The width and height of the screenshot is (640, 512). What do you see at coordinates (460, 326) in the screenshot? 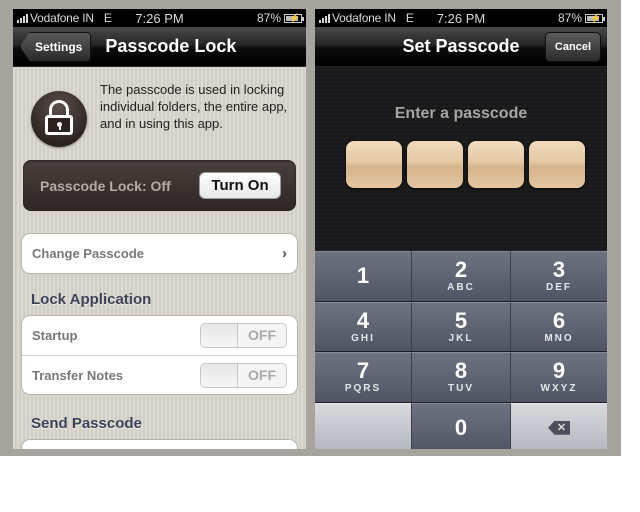
I see `key-5: 5 JKL` at bounding box center [460, 326].